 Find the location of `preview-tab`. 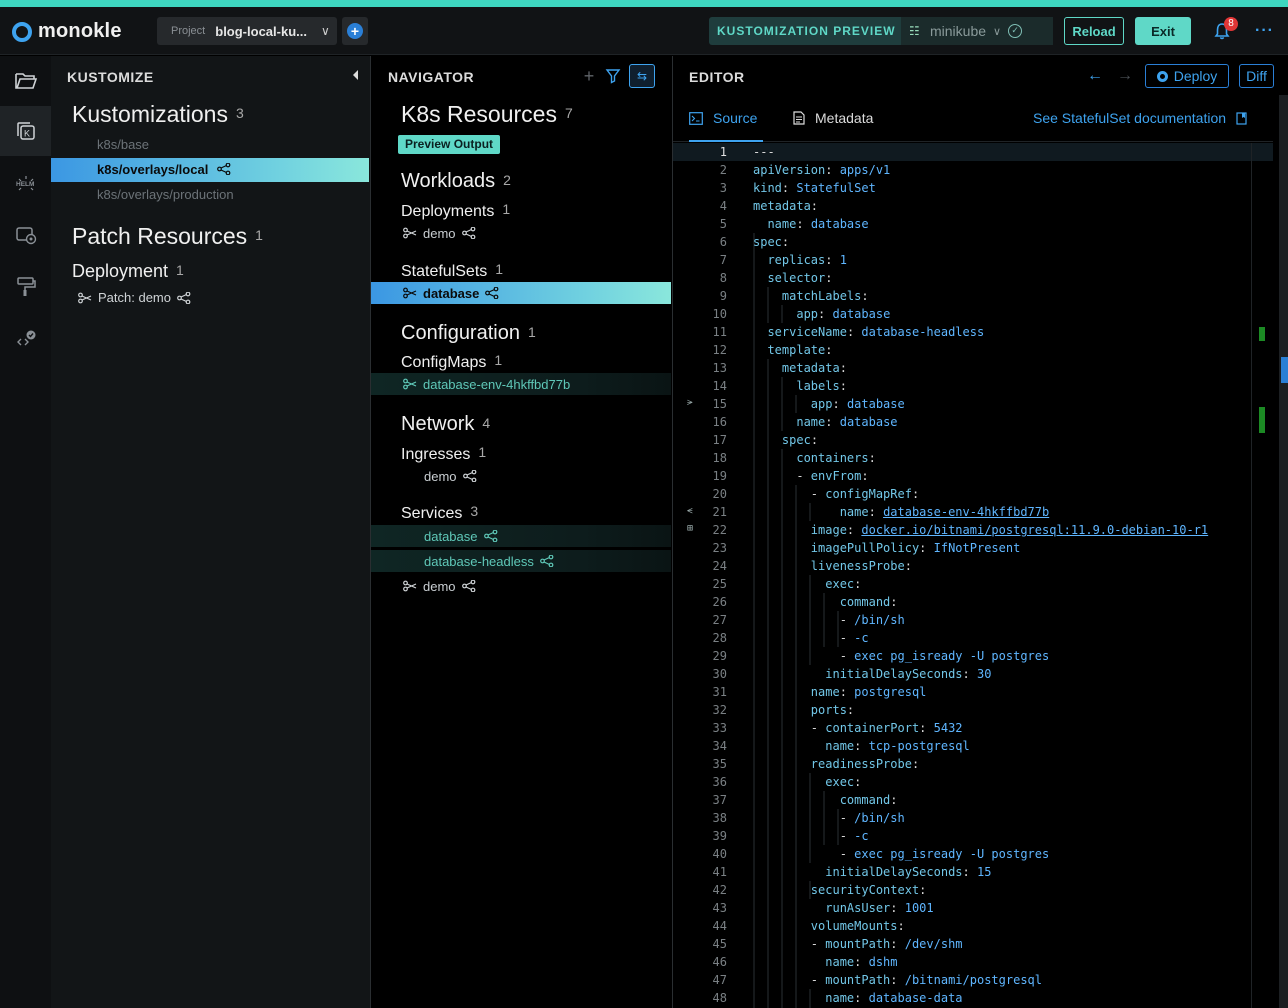

preview-tab is located at coordinates (25, 235).